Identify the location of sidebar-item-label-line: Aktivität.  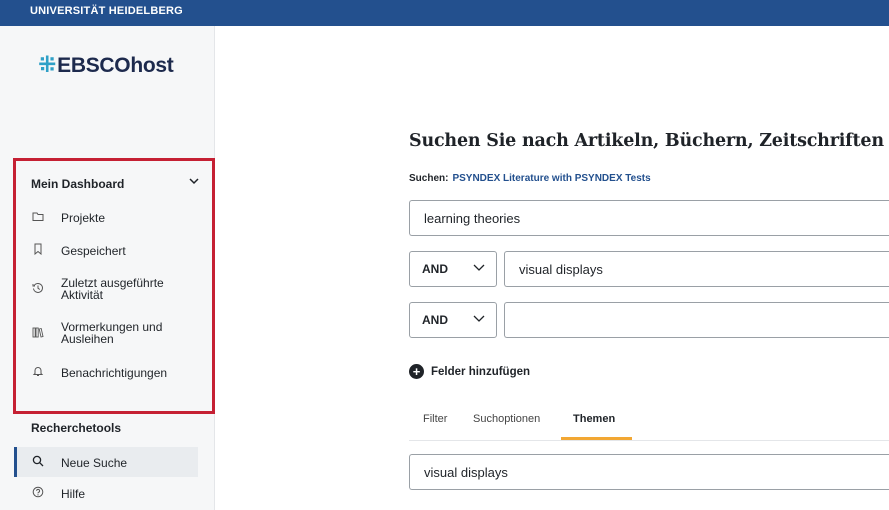
(82, 295).